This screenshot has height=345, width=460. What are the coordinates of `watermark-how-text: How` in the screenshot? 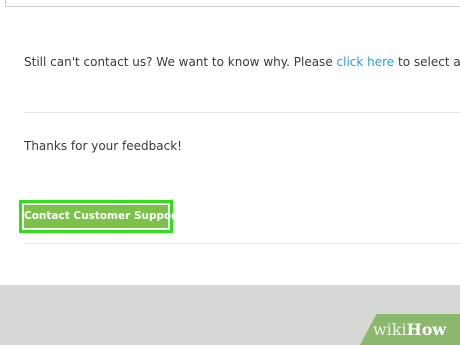 It's located at (426, 329).